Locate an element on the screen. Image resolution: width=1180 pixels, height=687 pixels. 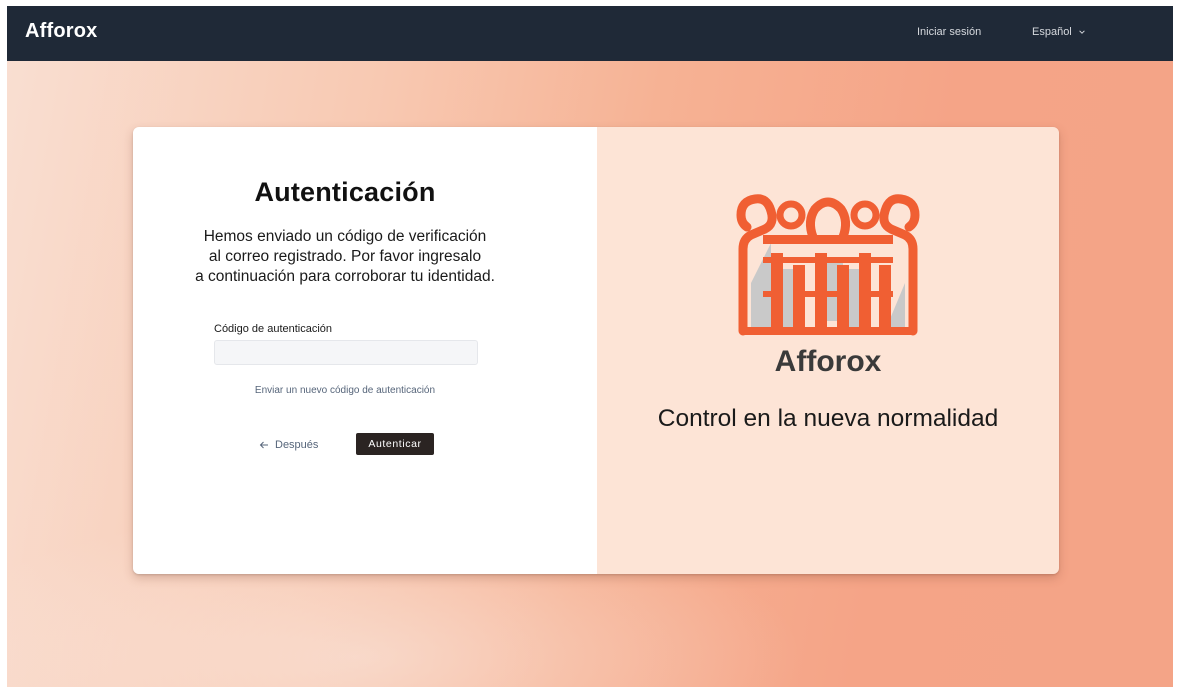
authenticate-button: Autenticar is located at coordinates (395, 444).